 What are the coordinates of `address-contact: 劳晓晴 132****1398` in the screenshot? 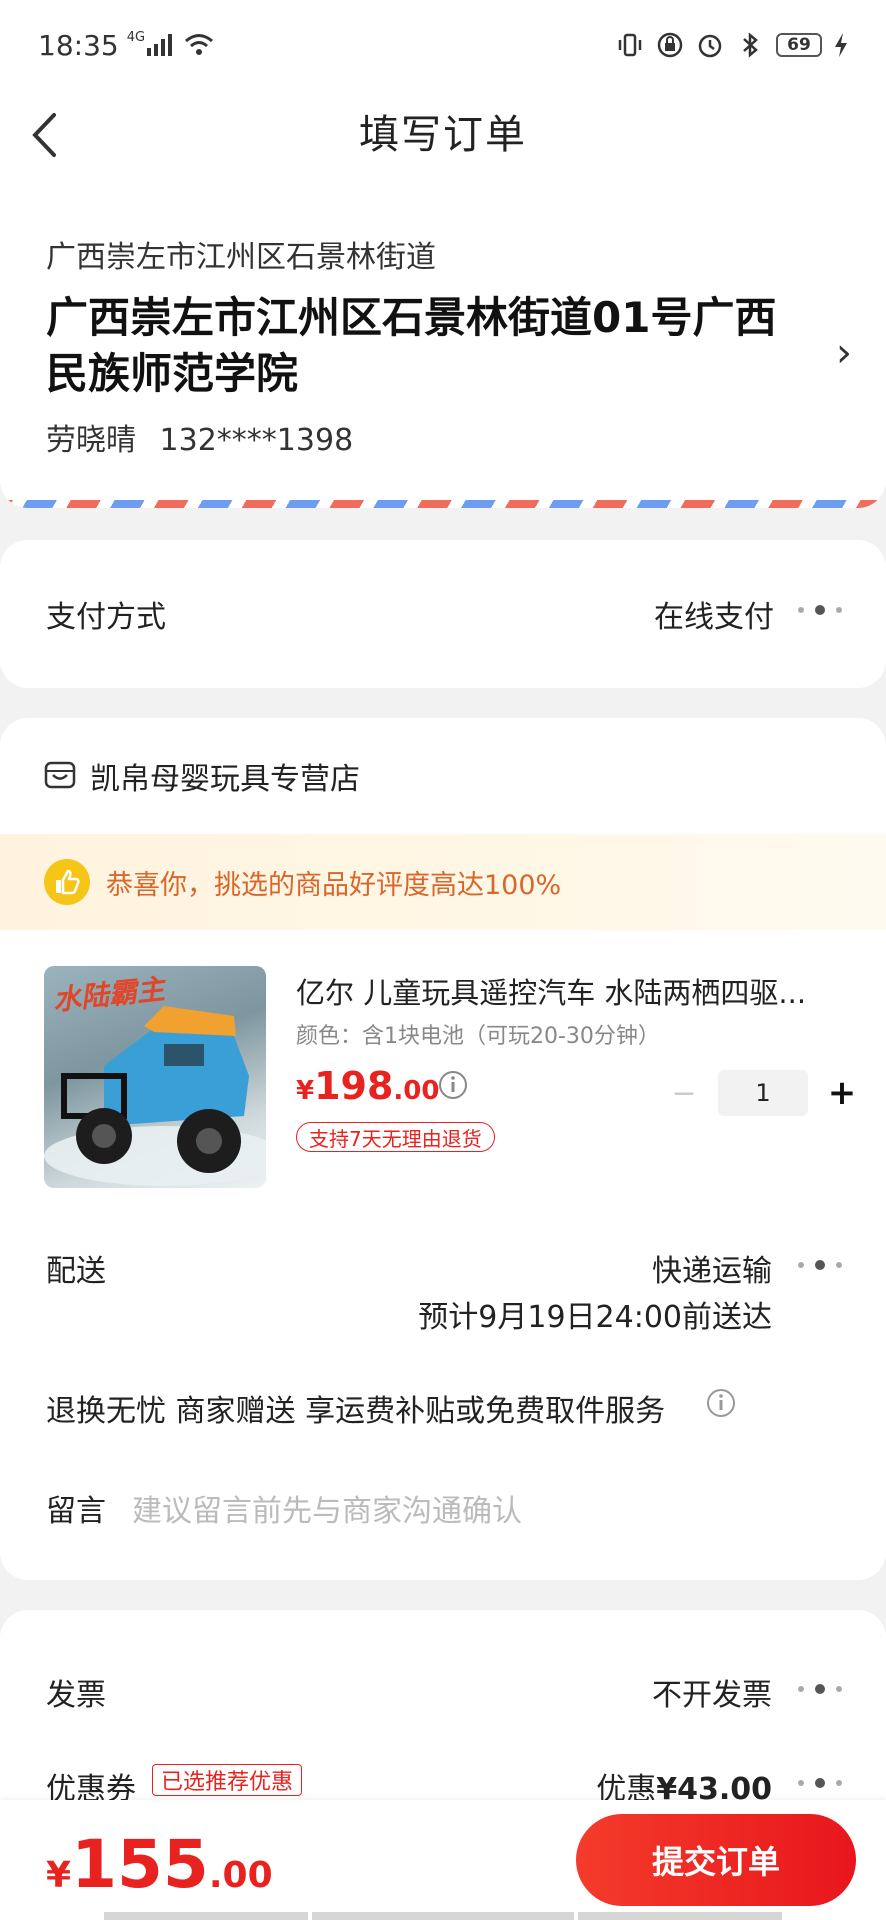 It's located at (199, 437).